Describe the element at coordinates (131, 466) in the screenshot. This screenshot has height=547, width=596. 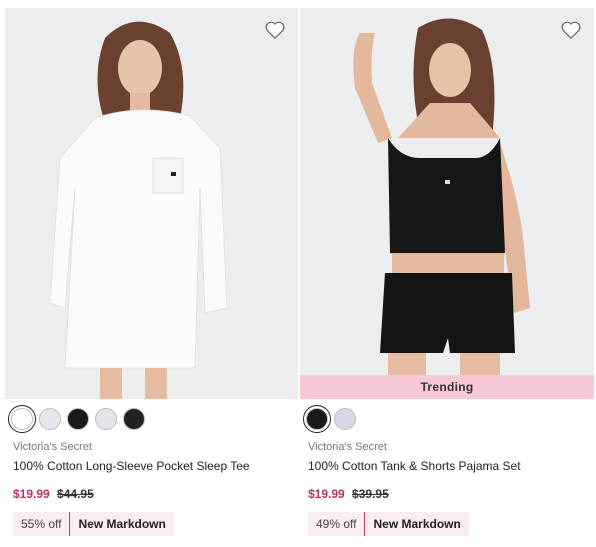
I see `product-title: 100% Cotton Long-Sleeve Pocket Sleep Tee` at that location.